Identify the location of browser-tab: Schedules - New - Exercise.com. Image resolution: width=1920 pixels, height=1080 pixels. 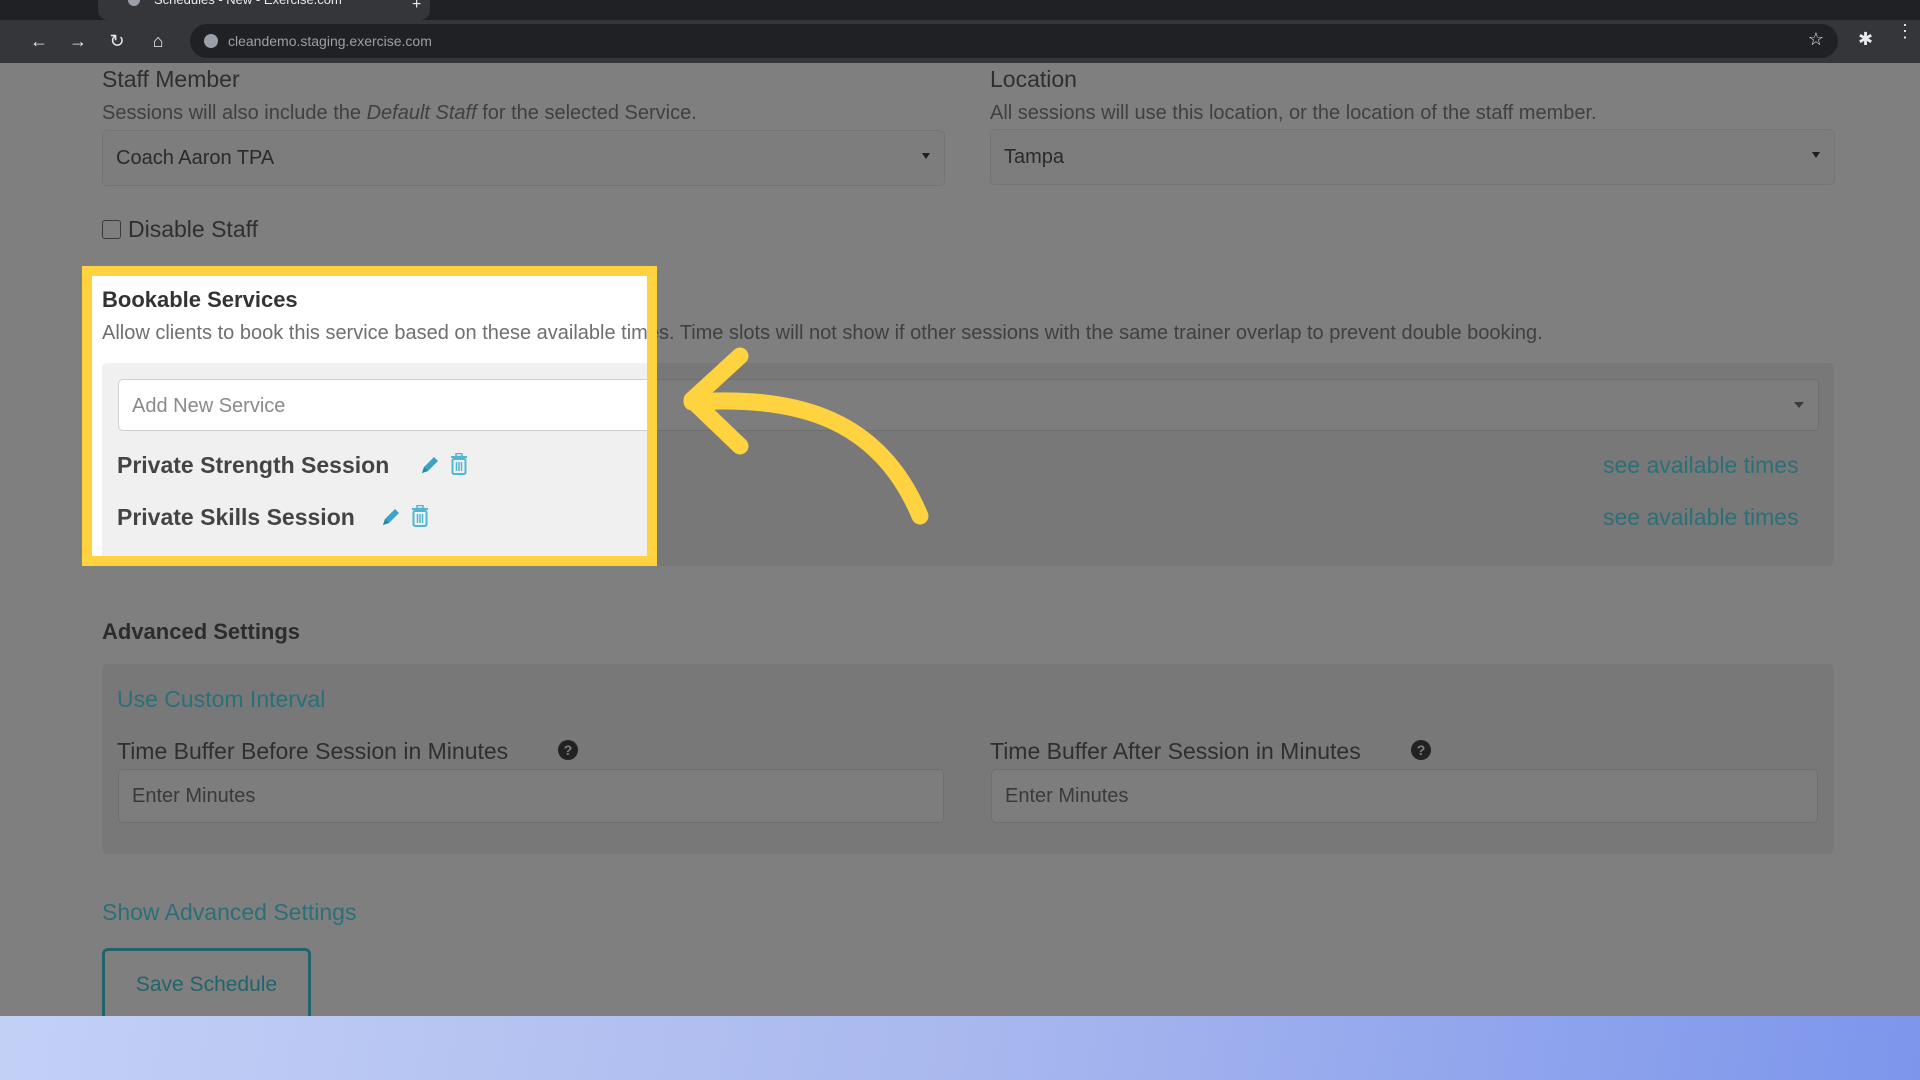
(264, 10).